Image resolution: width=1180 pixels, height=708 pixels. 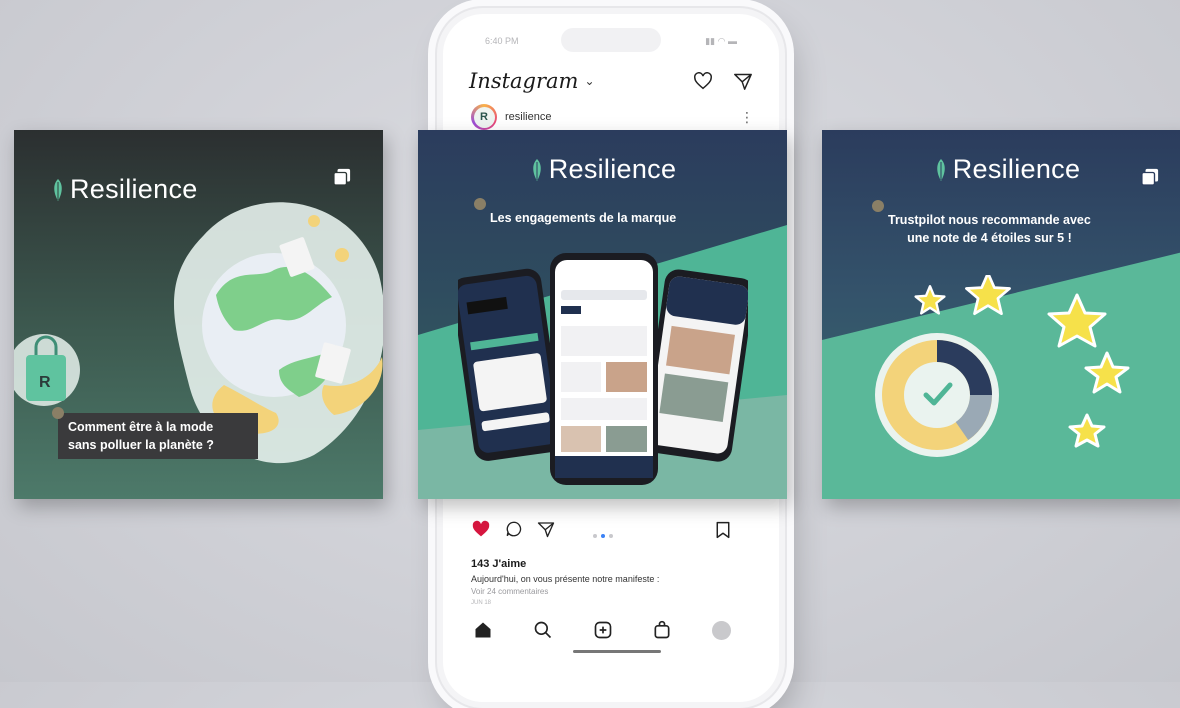 I want to click on post-caption-box: Les engagements de la marque, so click(x=577, y=215).